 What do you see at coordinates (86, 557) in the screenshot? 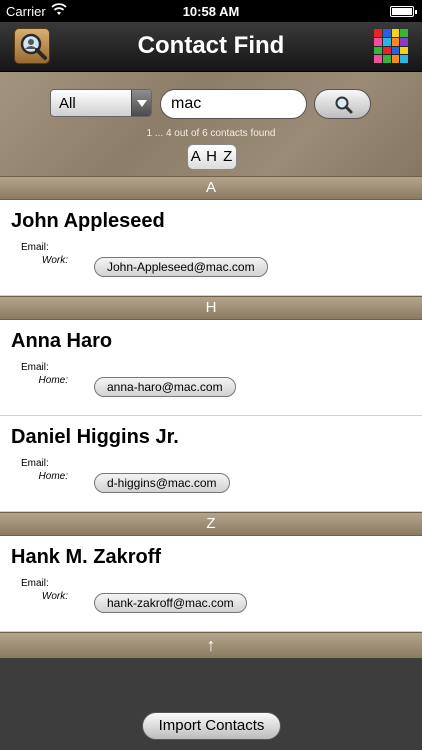
I see `contact-name: Hank M. Zakroff` at bounding box center [86, 557].